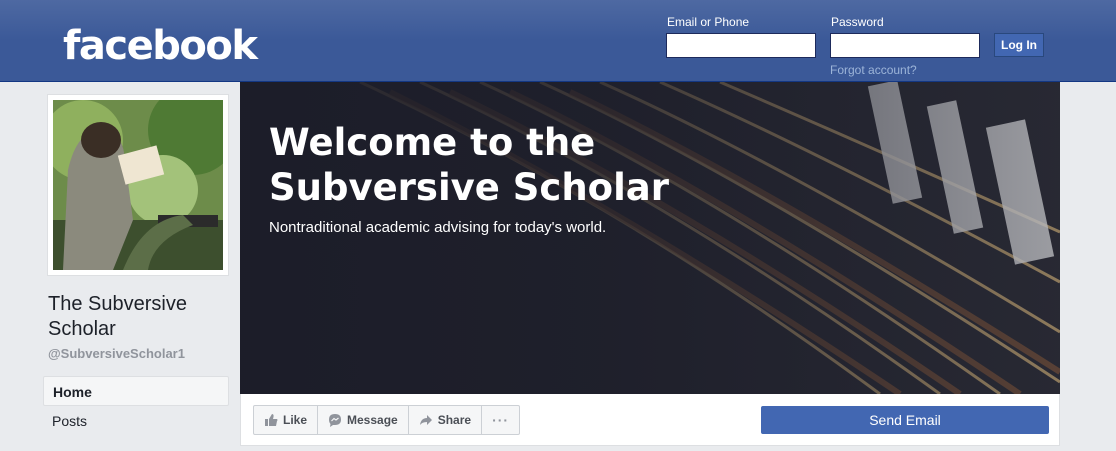 The width and height of the screenshot is (1116, 451). I want to click on page-title: The Subversive Scholar, so click(138, 317).